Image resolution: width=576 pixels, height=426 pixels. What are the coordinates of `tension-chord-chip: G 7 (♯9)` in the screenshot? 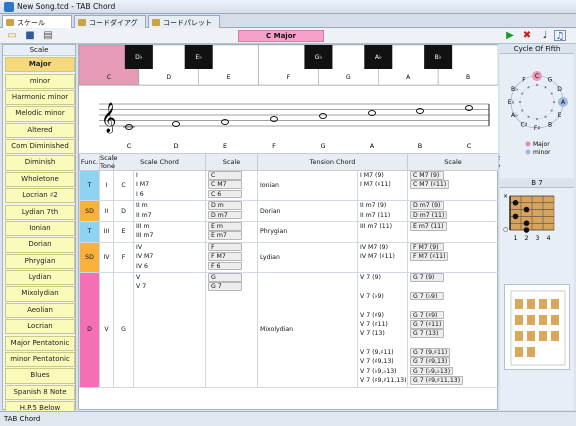 It's located at (427, 315).